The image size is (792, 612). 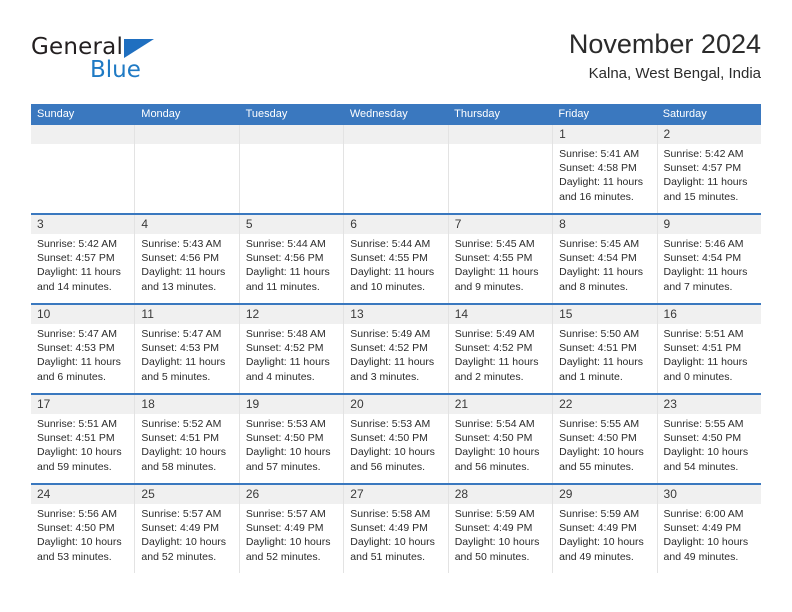 I want to click on day-number: 11, so click(x=187, y=314).